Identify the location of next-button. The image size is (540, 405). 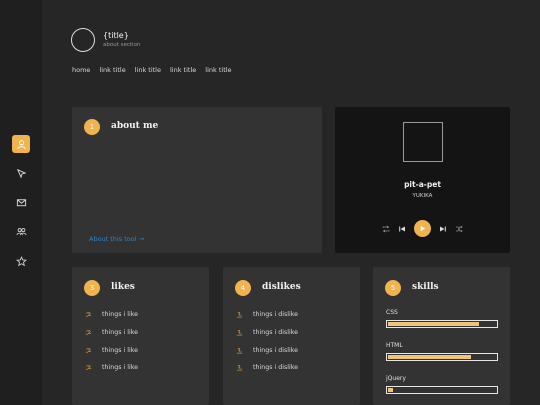
(443, 229).